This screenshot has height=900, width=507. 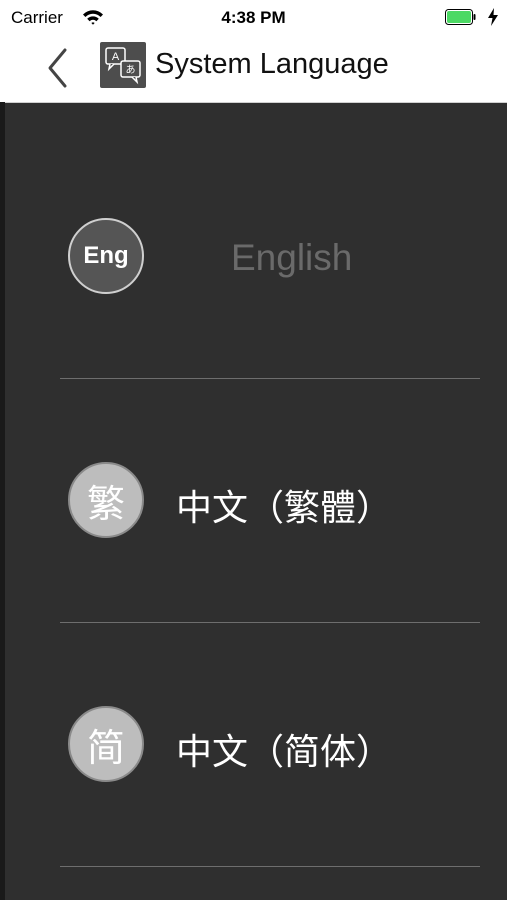 I want to click on svg-text: A, so click(x=116, y=57).